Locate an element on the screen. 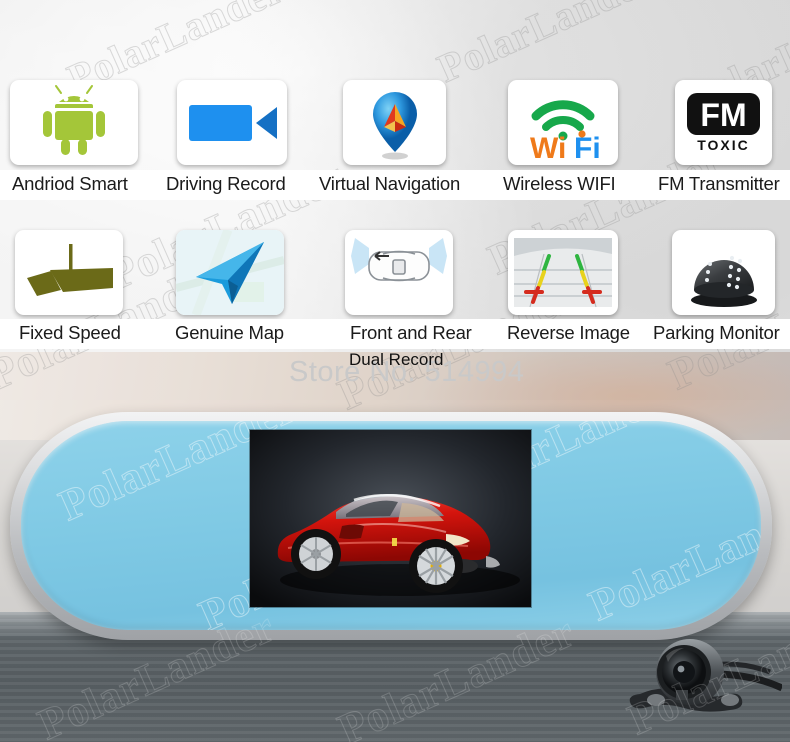 The width and height of the screenshot is (790, 742). feature-tile-driving-record is located at coordinates (232, 122).